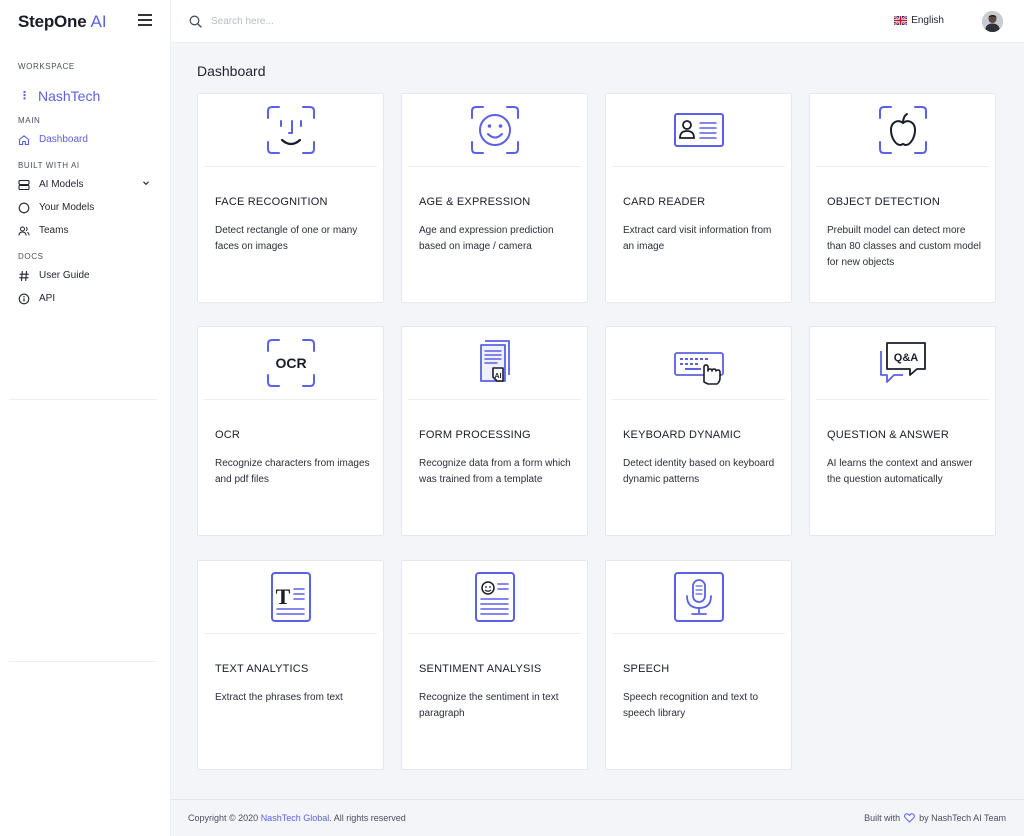 The height and width of the screenshot is (836, 1024). Describe the element at coordinates (145, 20) in the screenshot. I see `menu-toggle-icon` at that location.